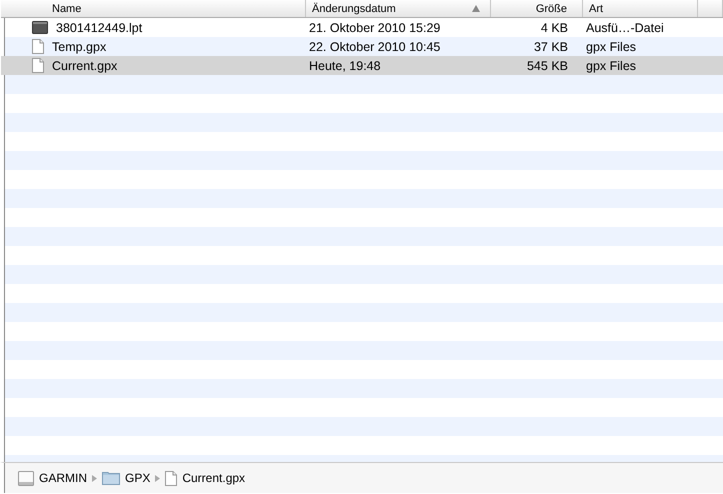 This screenshot has height=494, width=723. I want to click on application-icon, so click(40, 27).